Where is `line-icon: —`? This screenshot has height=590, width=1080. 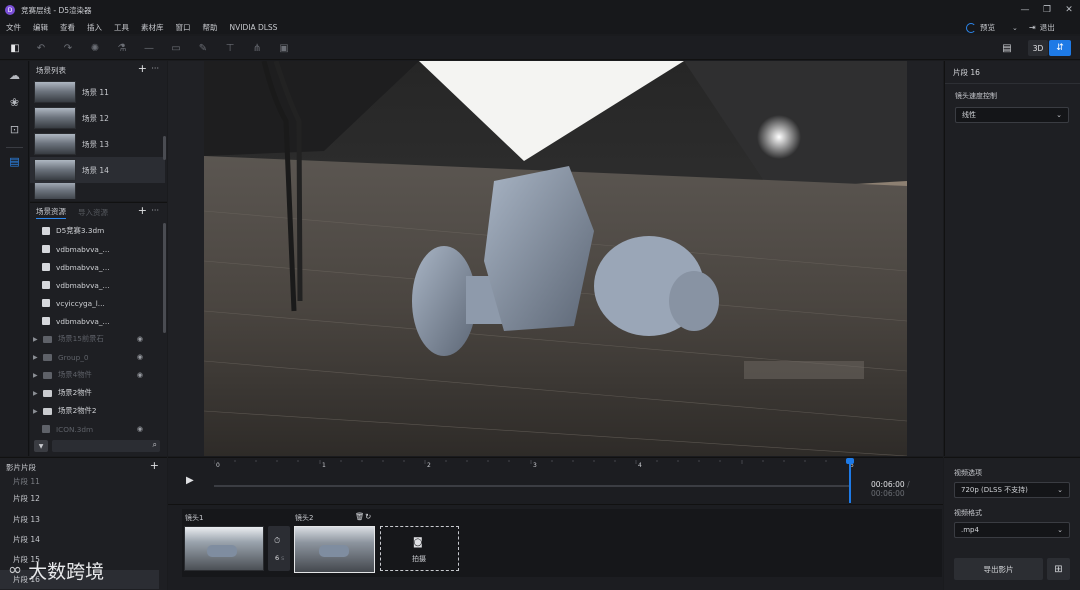
line-icon: — is located at coordinates (149, 48).